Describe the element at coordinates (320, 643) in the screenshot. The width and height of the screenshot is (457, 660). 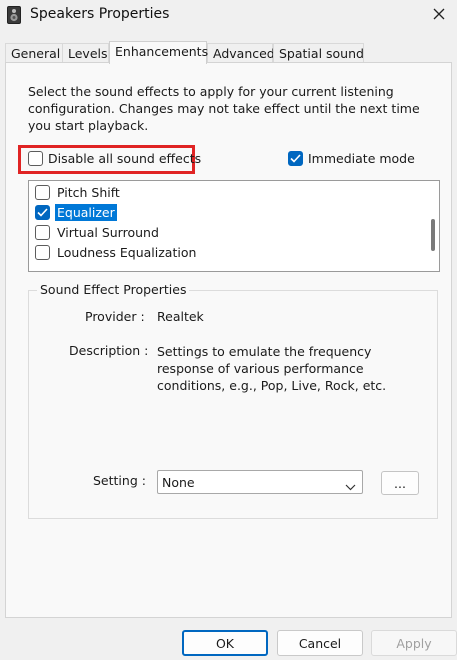
I see `cancel-button: Cancel` at that location.